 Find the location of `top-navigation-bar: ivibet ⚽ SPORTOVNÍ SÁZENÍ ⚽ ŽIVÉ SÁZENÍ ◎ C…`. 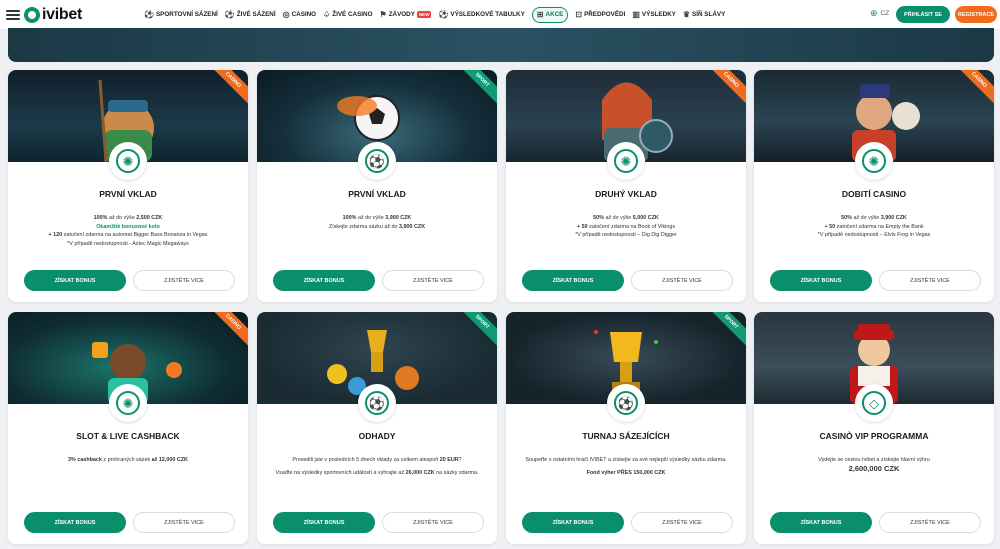

top-navigation-bar: ivibet ⚽ SPORTOVNÍ SÁZENÍ ⚽ ŽIVÉ SÁZENÍ ◎ C… is located at coordinates (500, 15).